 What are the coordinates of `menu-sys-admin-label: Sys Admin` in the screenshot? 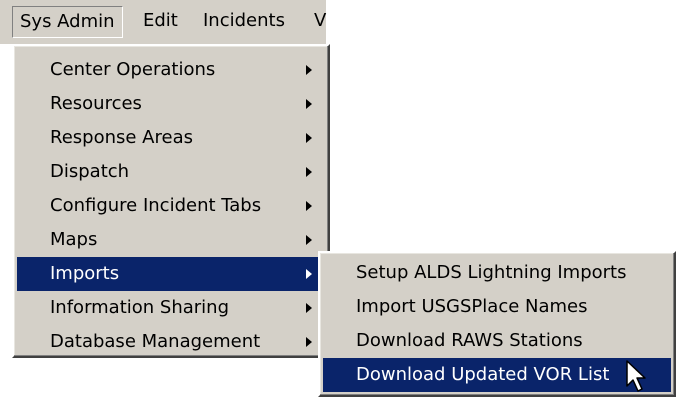 It's located at (67, 21).